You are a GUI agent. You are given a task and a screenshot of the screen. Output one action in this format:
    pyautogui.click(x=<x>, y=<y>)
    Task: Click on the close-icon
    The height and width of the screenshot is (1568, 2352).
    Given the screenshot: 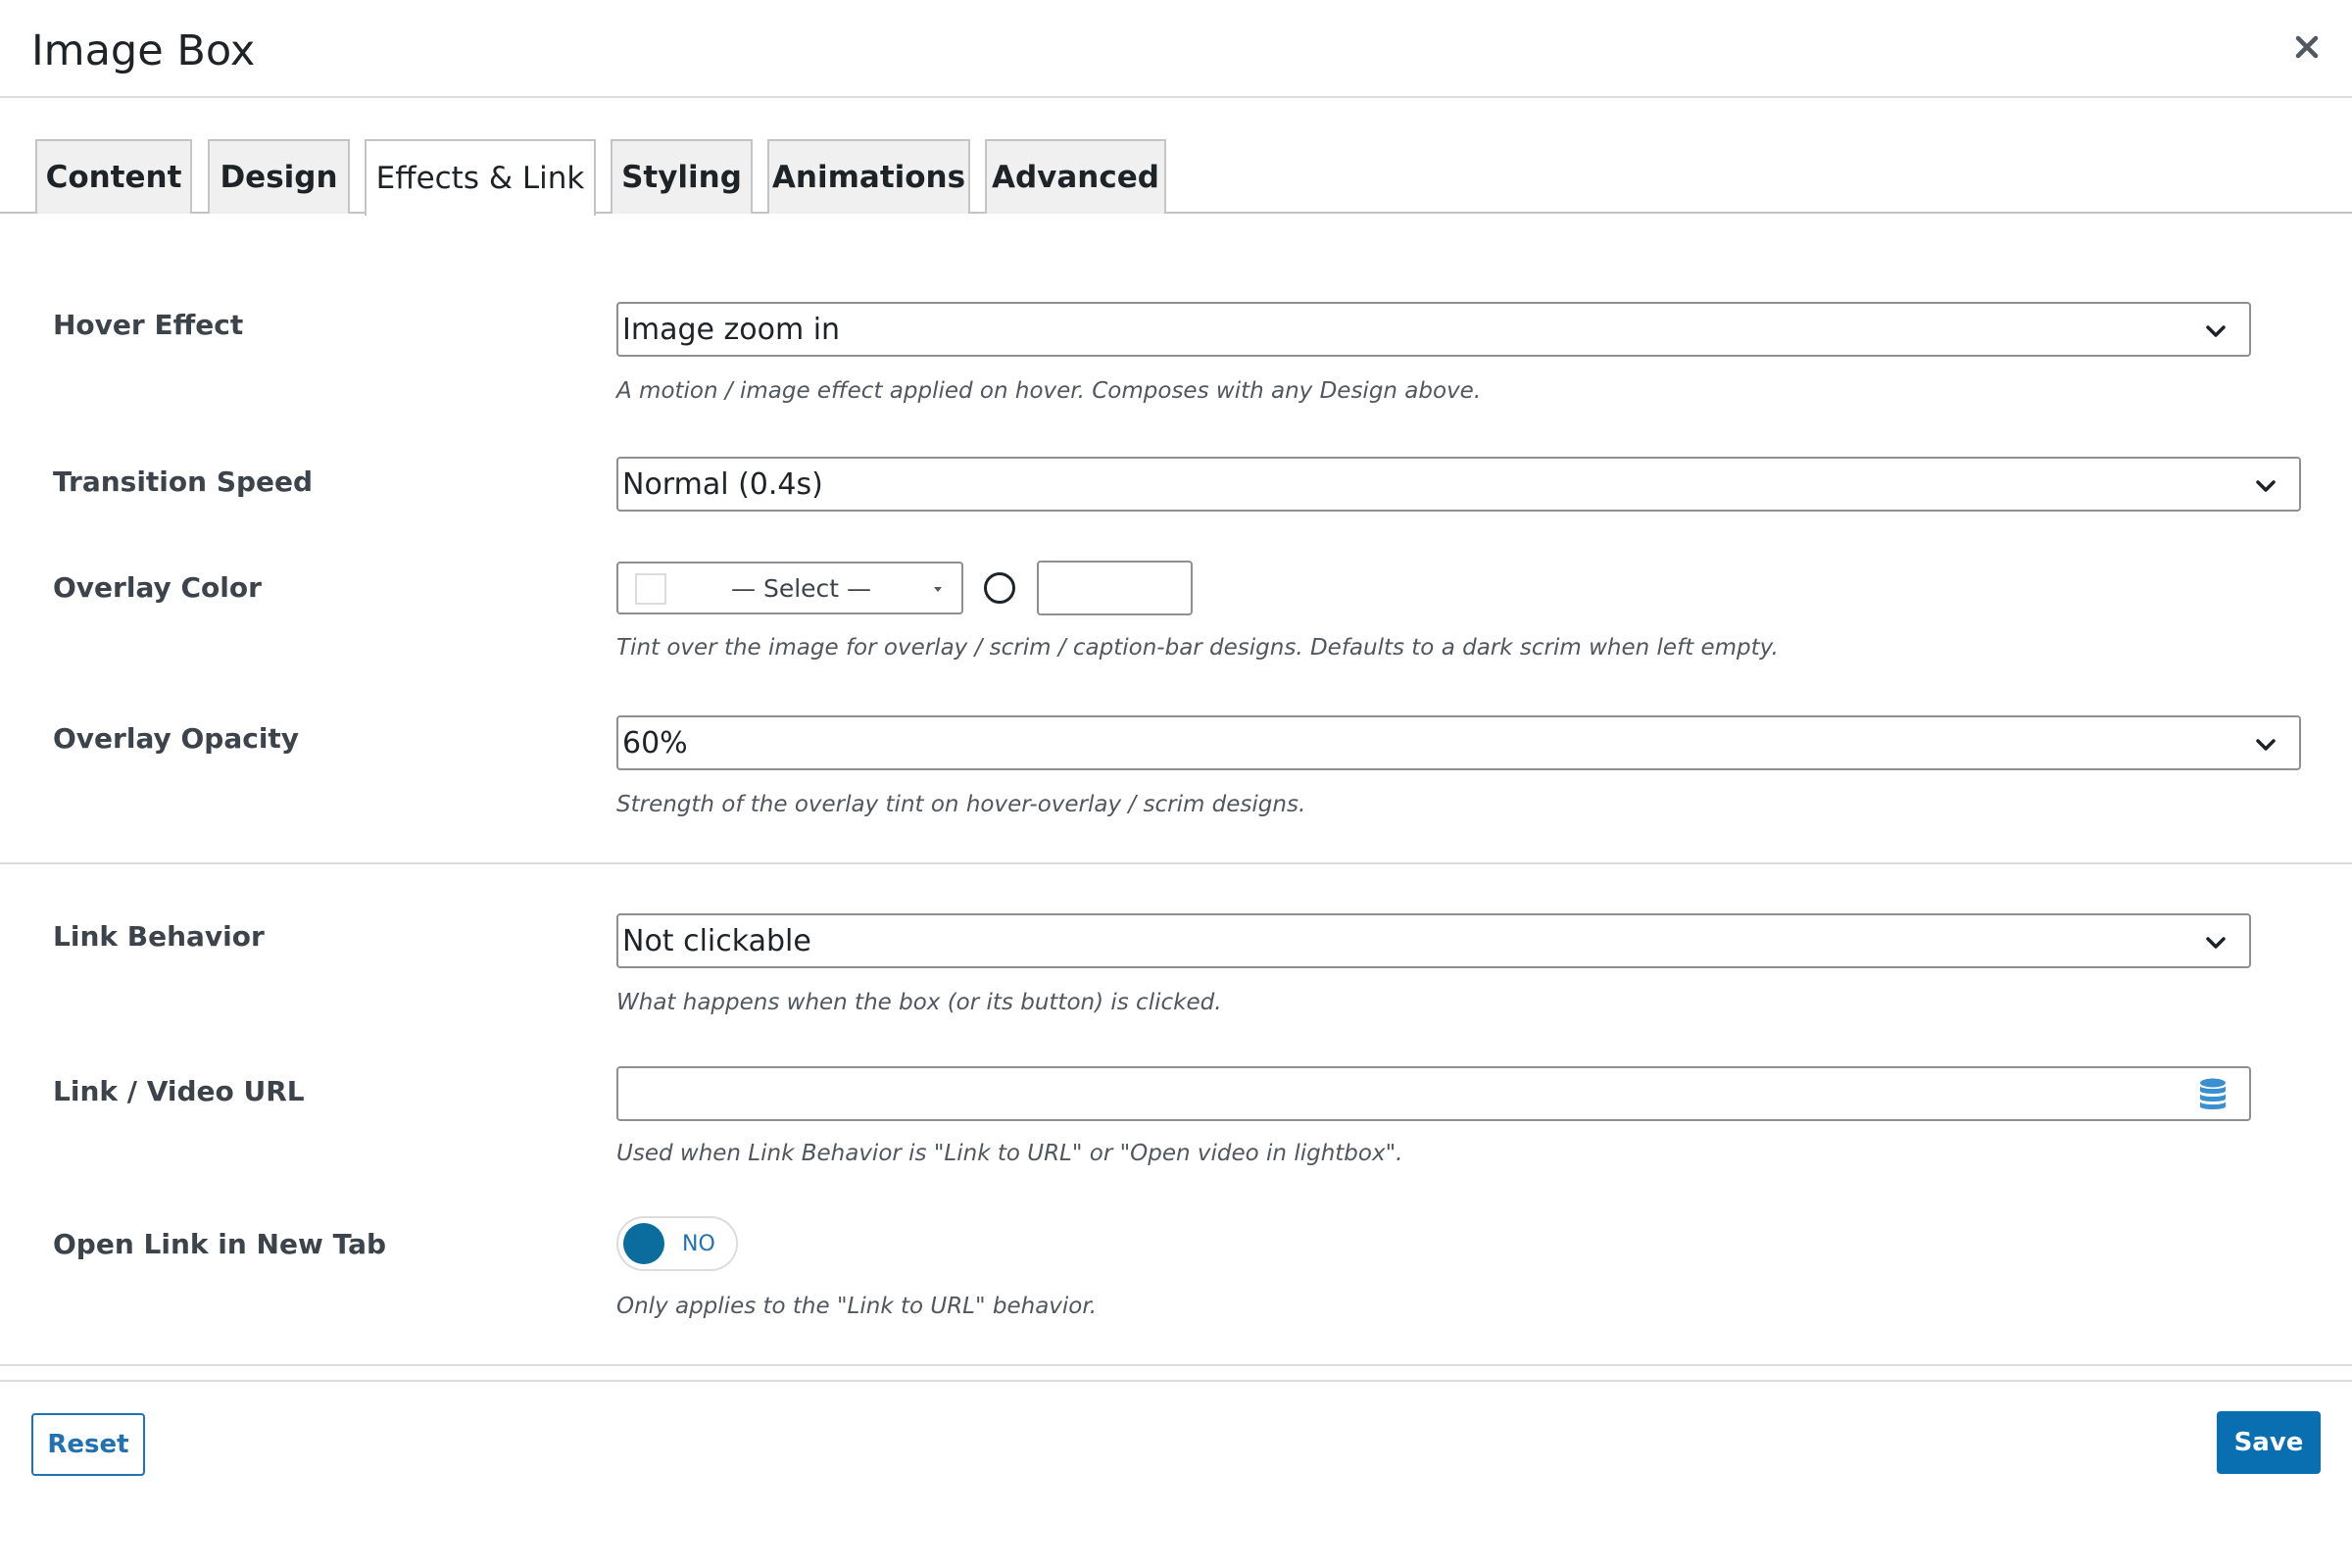 What is the action you would take?
    pyautogui.click(x=2307, y=47)
    